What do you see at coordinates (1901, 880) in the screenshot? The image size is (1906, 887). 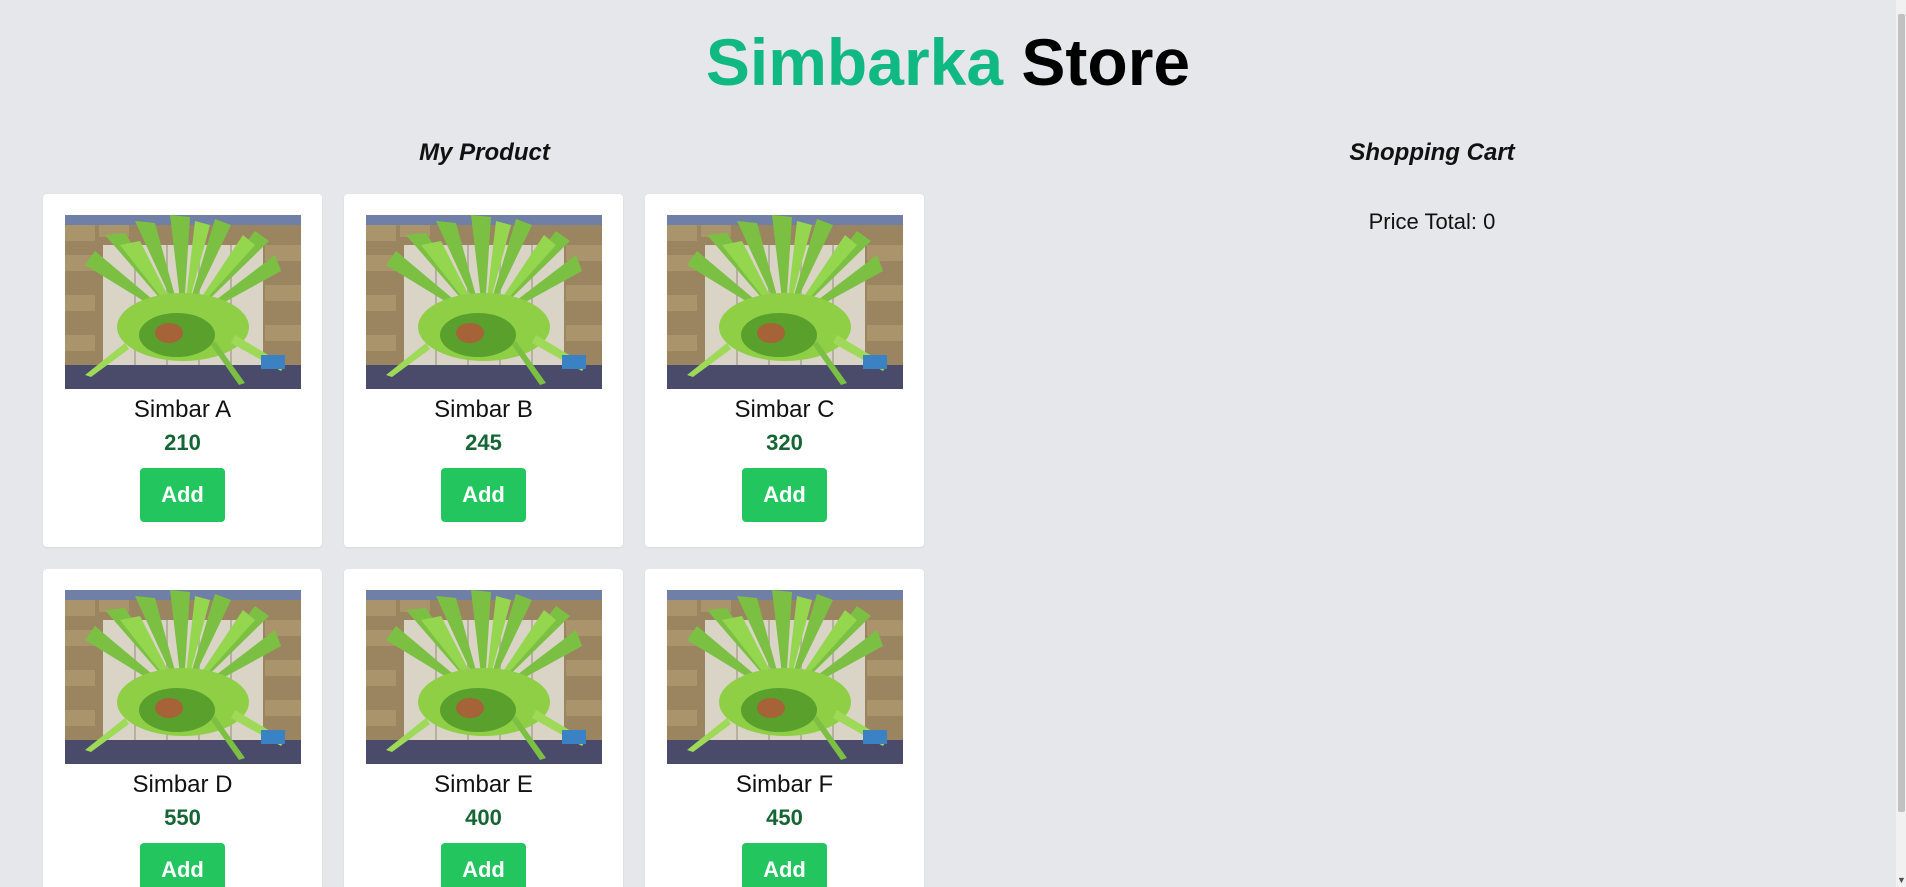 I see `chevron-down-icon: ▼` at bounding box center [1901, 880].